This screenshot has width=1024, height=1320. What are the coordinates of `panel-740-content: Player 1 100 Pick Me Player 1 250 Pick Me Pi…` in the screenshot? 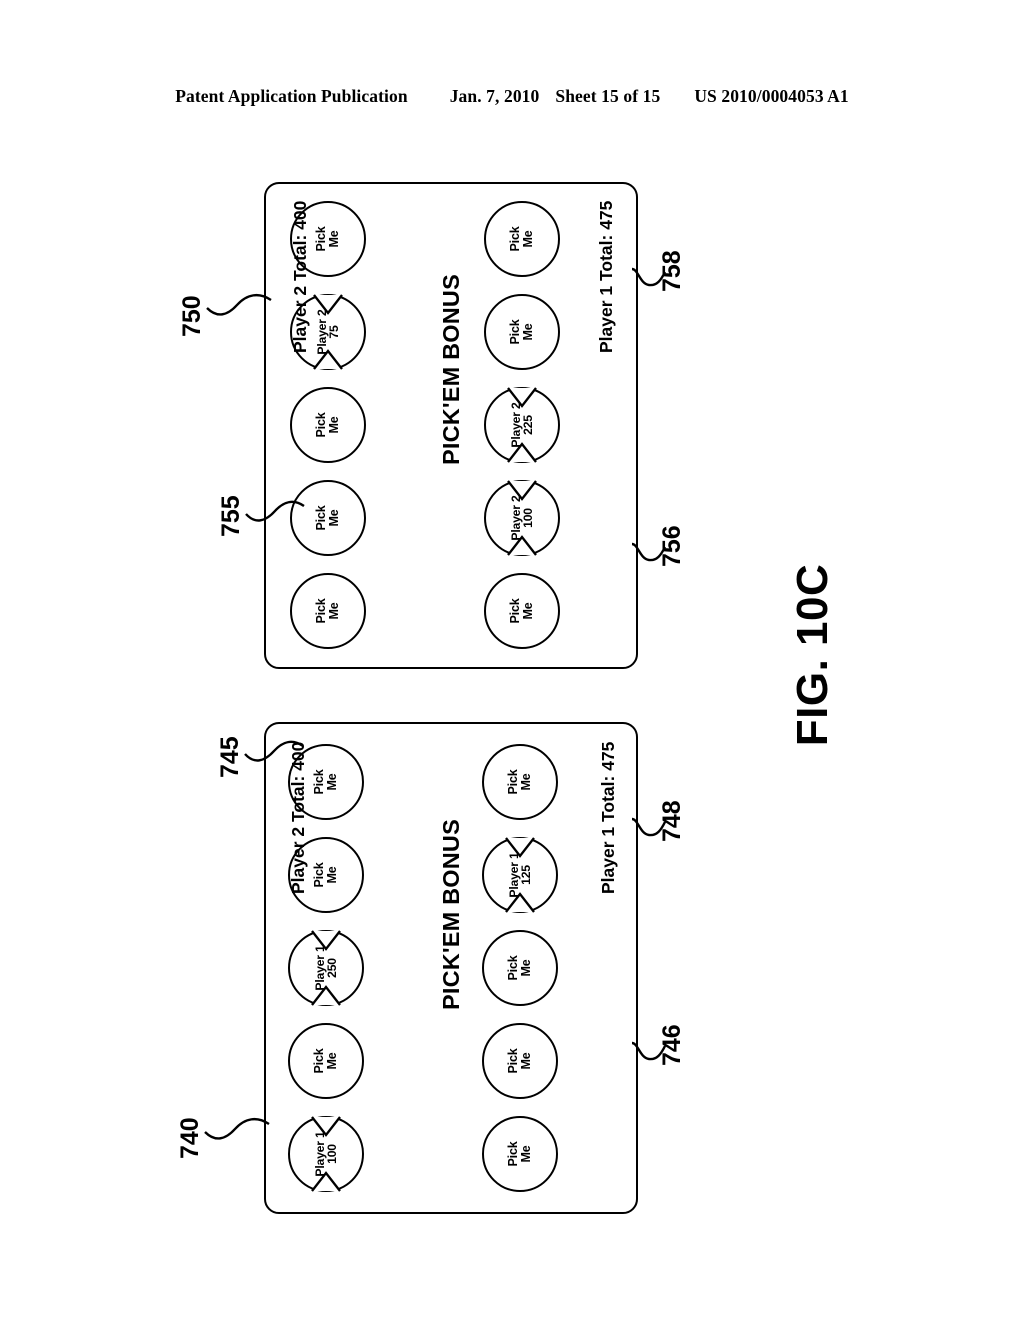 It's located at (453, 970).